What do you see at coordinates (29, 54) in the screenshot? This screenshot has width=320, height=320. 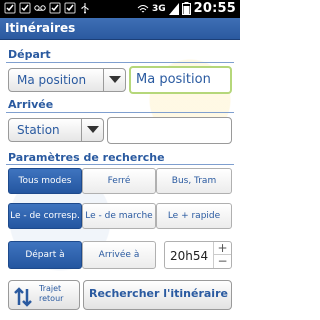 I see `depart-label: Départ` at bounding box center [29, 54].